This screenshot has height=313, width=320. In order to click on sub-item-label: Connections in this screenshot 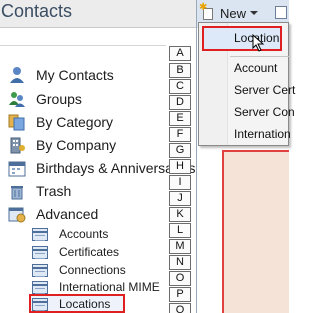, I will do `click(92, 270)`.